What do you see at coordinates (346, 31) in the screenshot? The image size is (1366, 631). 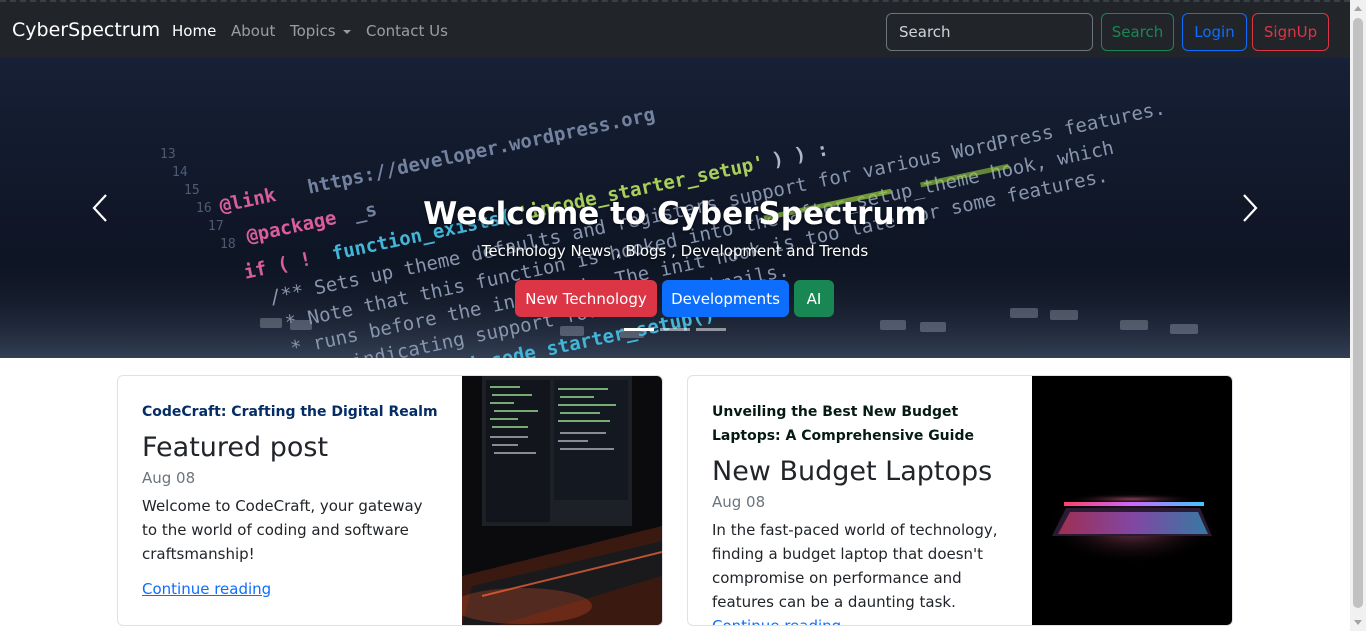 I see `chevron-down-icon` at bounding box center [346, 31].